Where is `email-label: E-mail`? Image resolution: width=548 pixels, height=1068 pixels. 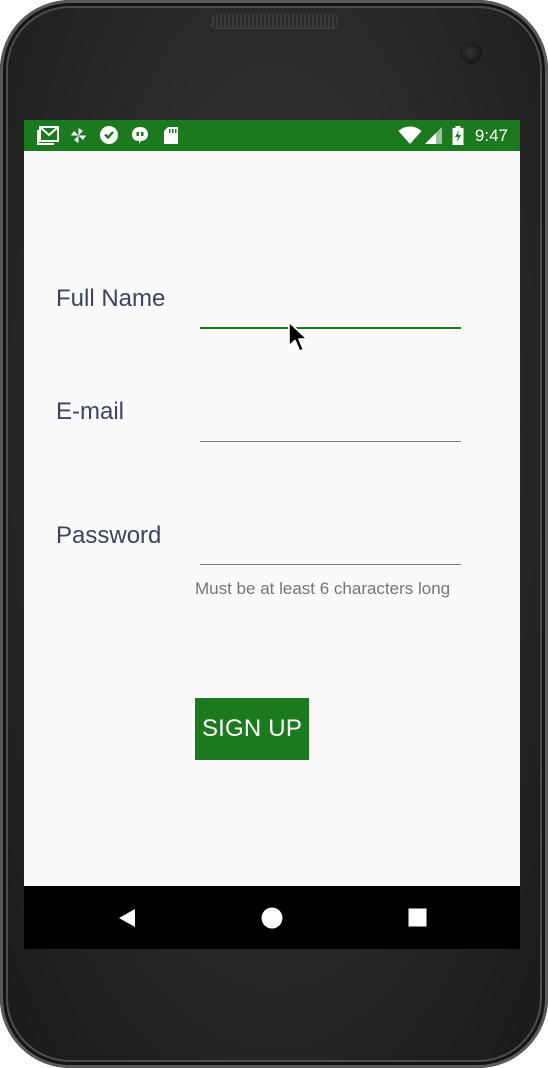
email-label: E-mail is located at coordinates (90, 411).